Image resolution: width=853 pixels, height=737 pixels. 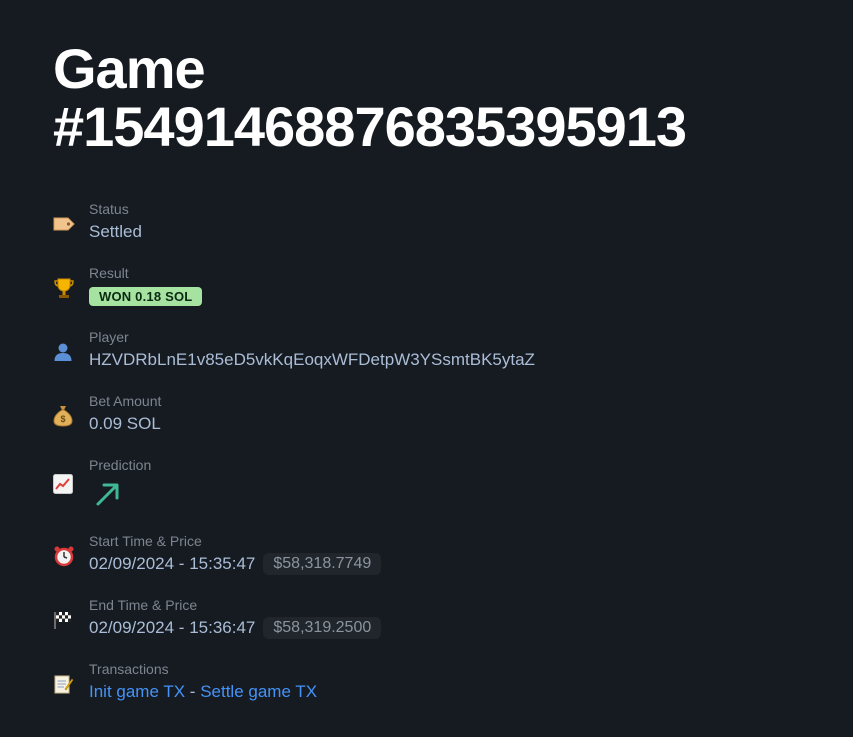 I want to click on page-title: Game #15491468876835395913, so click(x=426, y=98).